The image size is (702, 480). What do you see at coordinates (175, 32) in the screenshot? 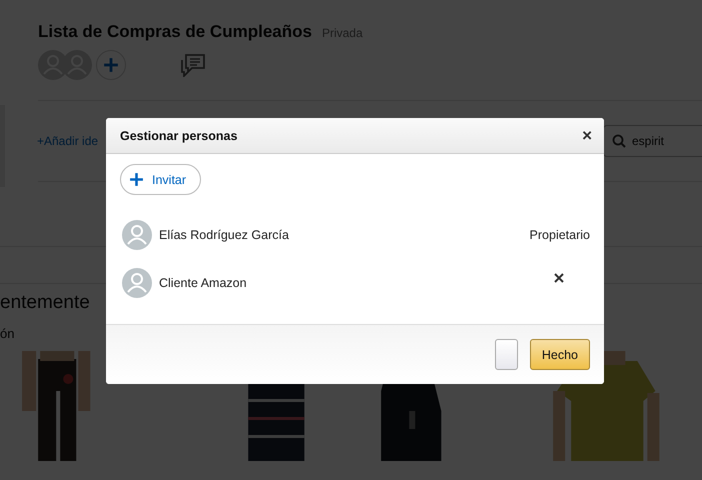
I see `list-title: Lista de Compras de Cumpleaños` at bounding box center [175, 32].